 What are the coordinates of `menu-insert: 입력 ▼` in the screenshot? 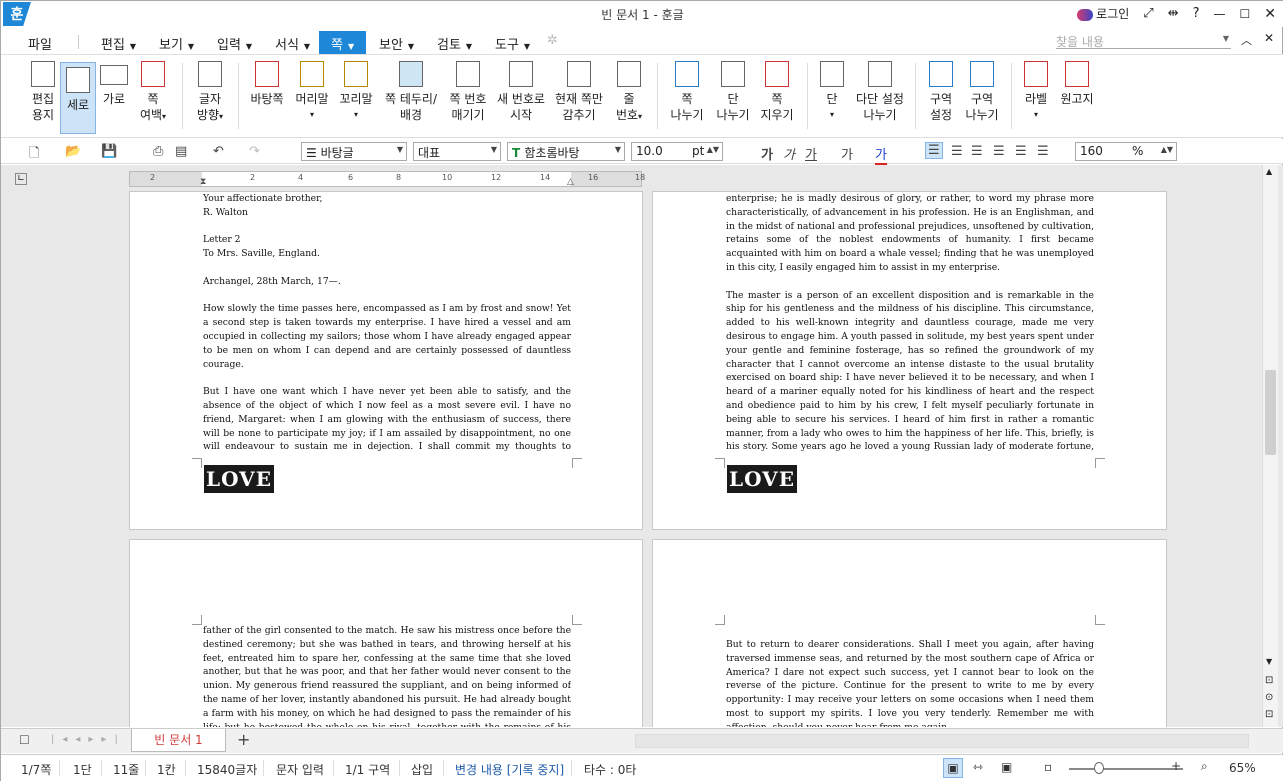 It's located at (234, 43).